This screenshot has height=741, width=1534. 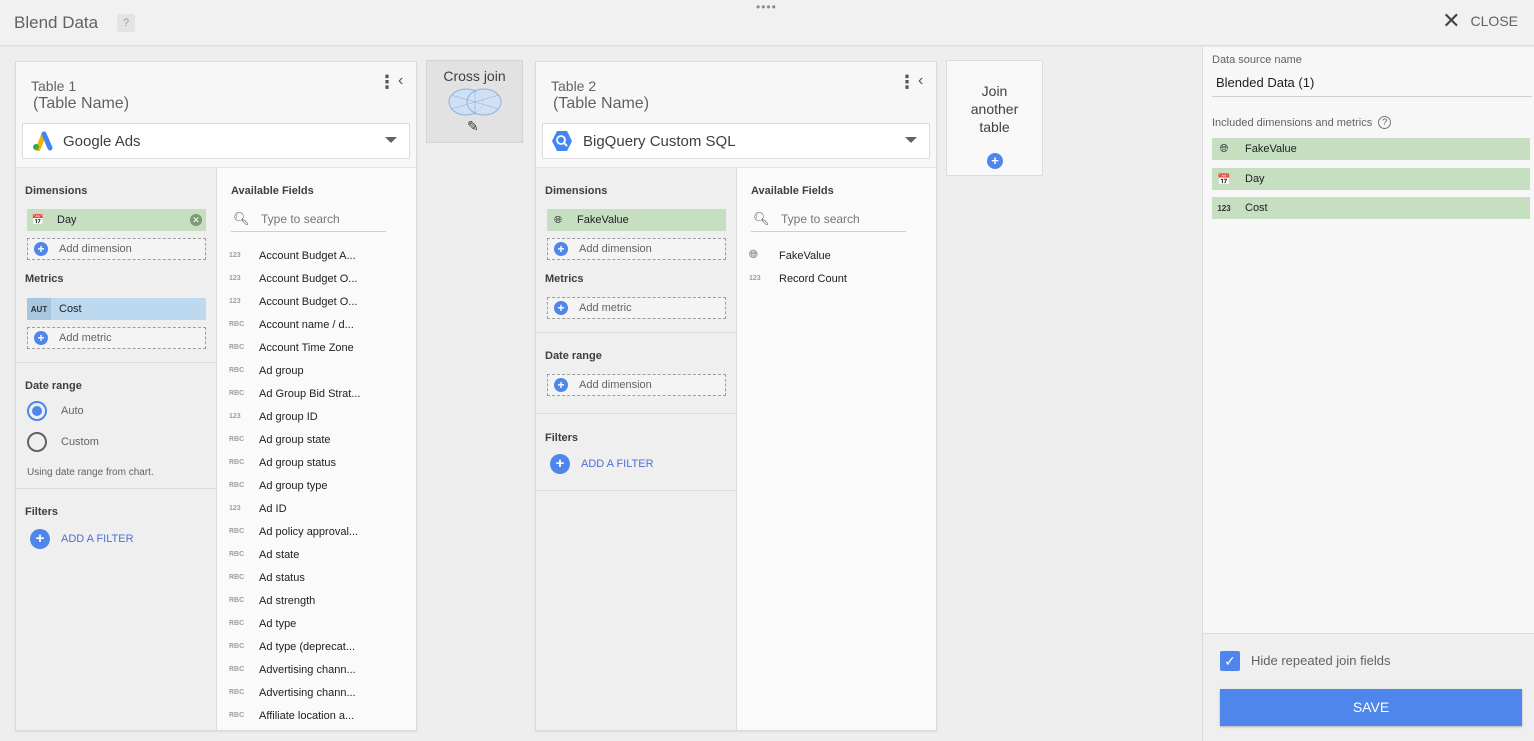 I want to click on field-item: 123 Ad ID, so click(x=321, y=508).